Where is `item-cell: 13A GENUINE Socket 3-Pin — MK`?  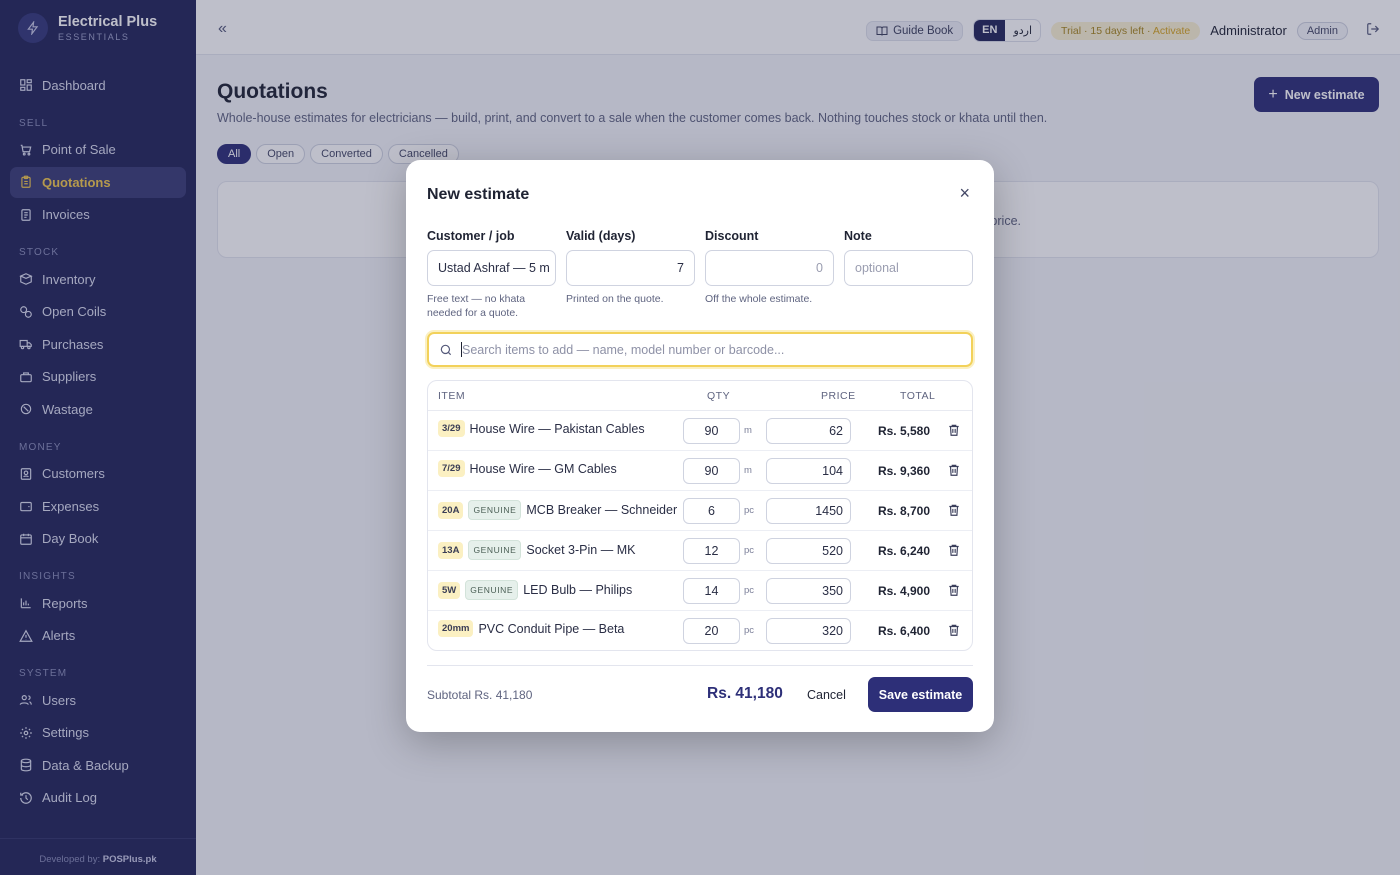 item-cell: 13A GENUINE Socket 3-Pin — MK is located at coordinates (536, 550).